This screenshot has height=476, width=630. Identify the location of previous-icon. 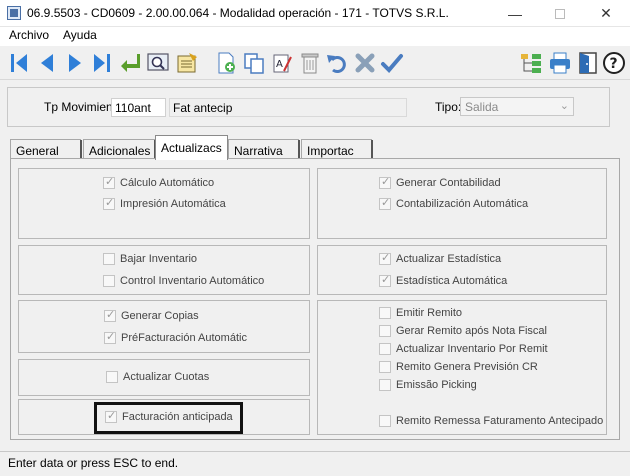
(47, 63).